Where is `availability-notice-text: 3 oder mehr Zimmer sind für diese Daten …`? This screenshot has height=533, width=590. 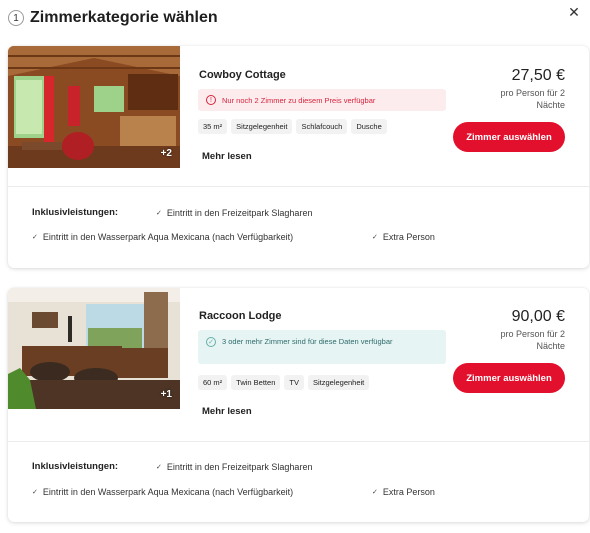
availability-notice-text: 3 oder mehr Zimmer sind für diese Daten … is located at coordinates (307, 341).